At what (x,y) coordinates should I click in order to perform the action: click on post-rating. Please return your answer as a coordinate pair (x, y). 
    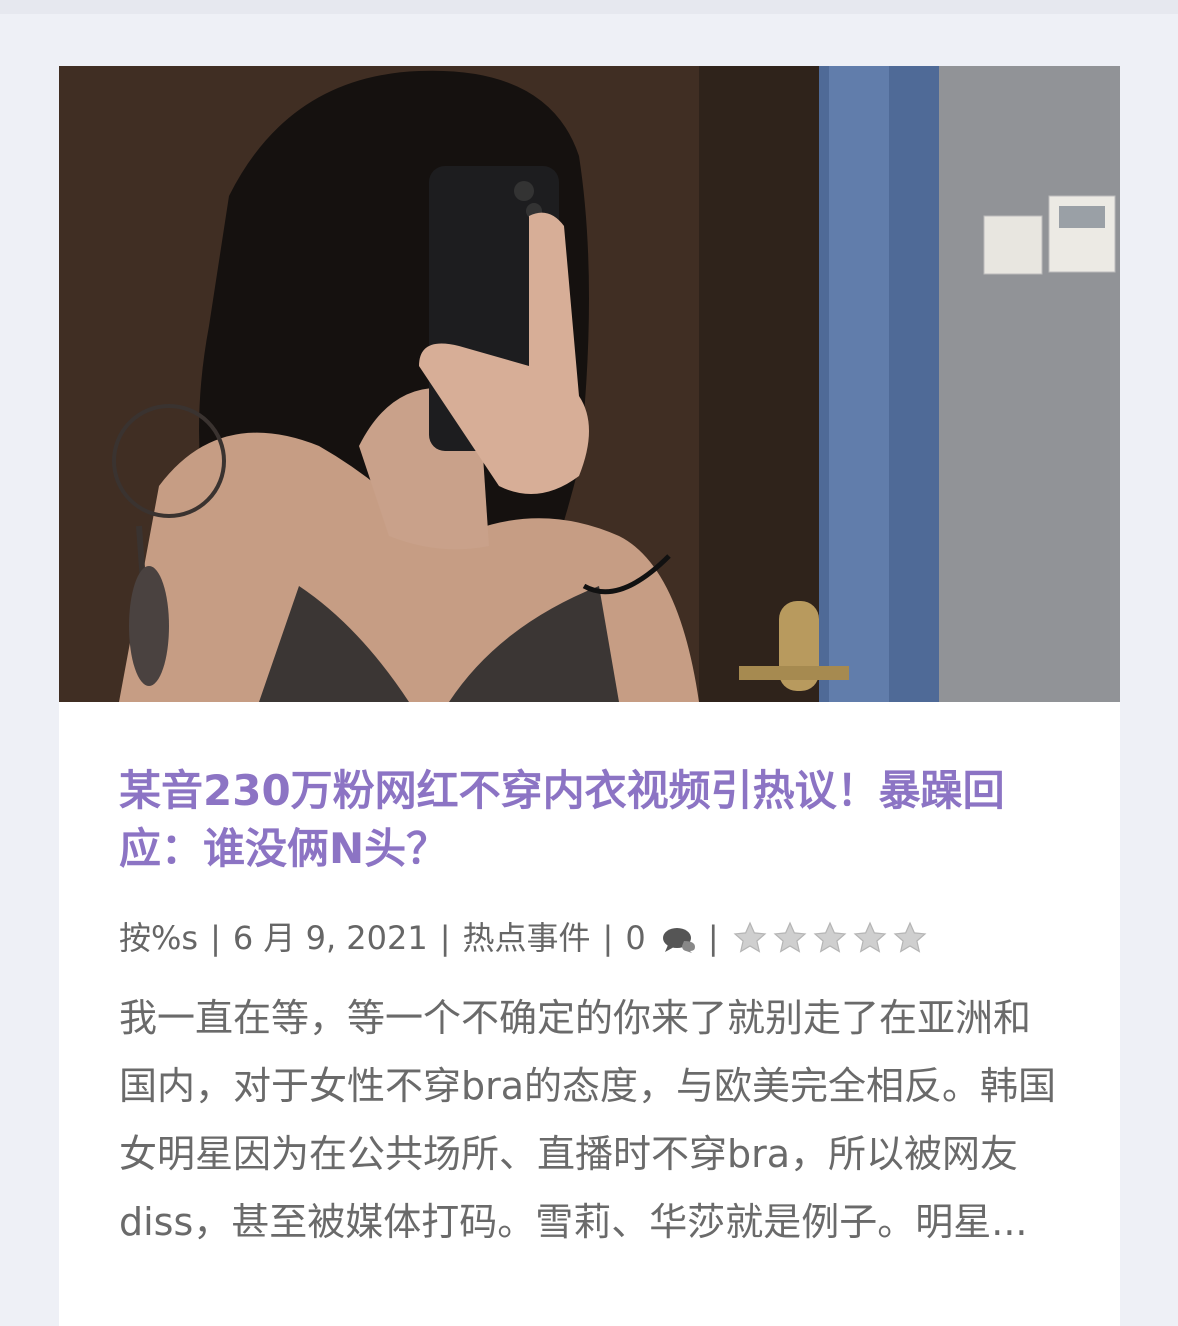
    Looking at the image, I should click on (830, 938).